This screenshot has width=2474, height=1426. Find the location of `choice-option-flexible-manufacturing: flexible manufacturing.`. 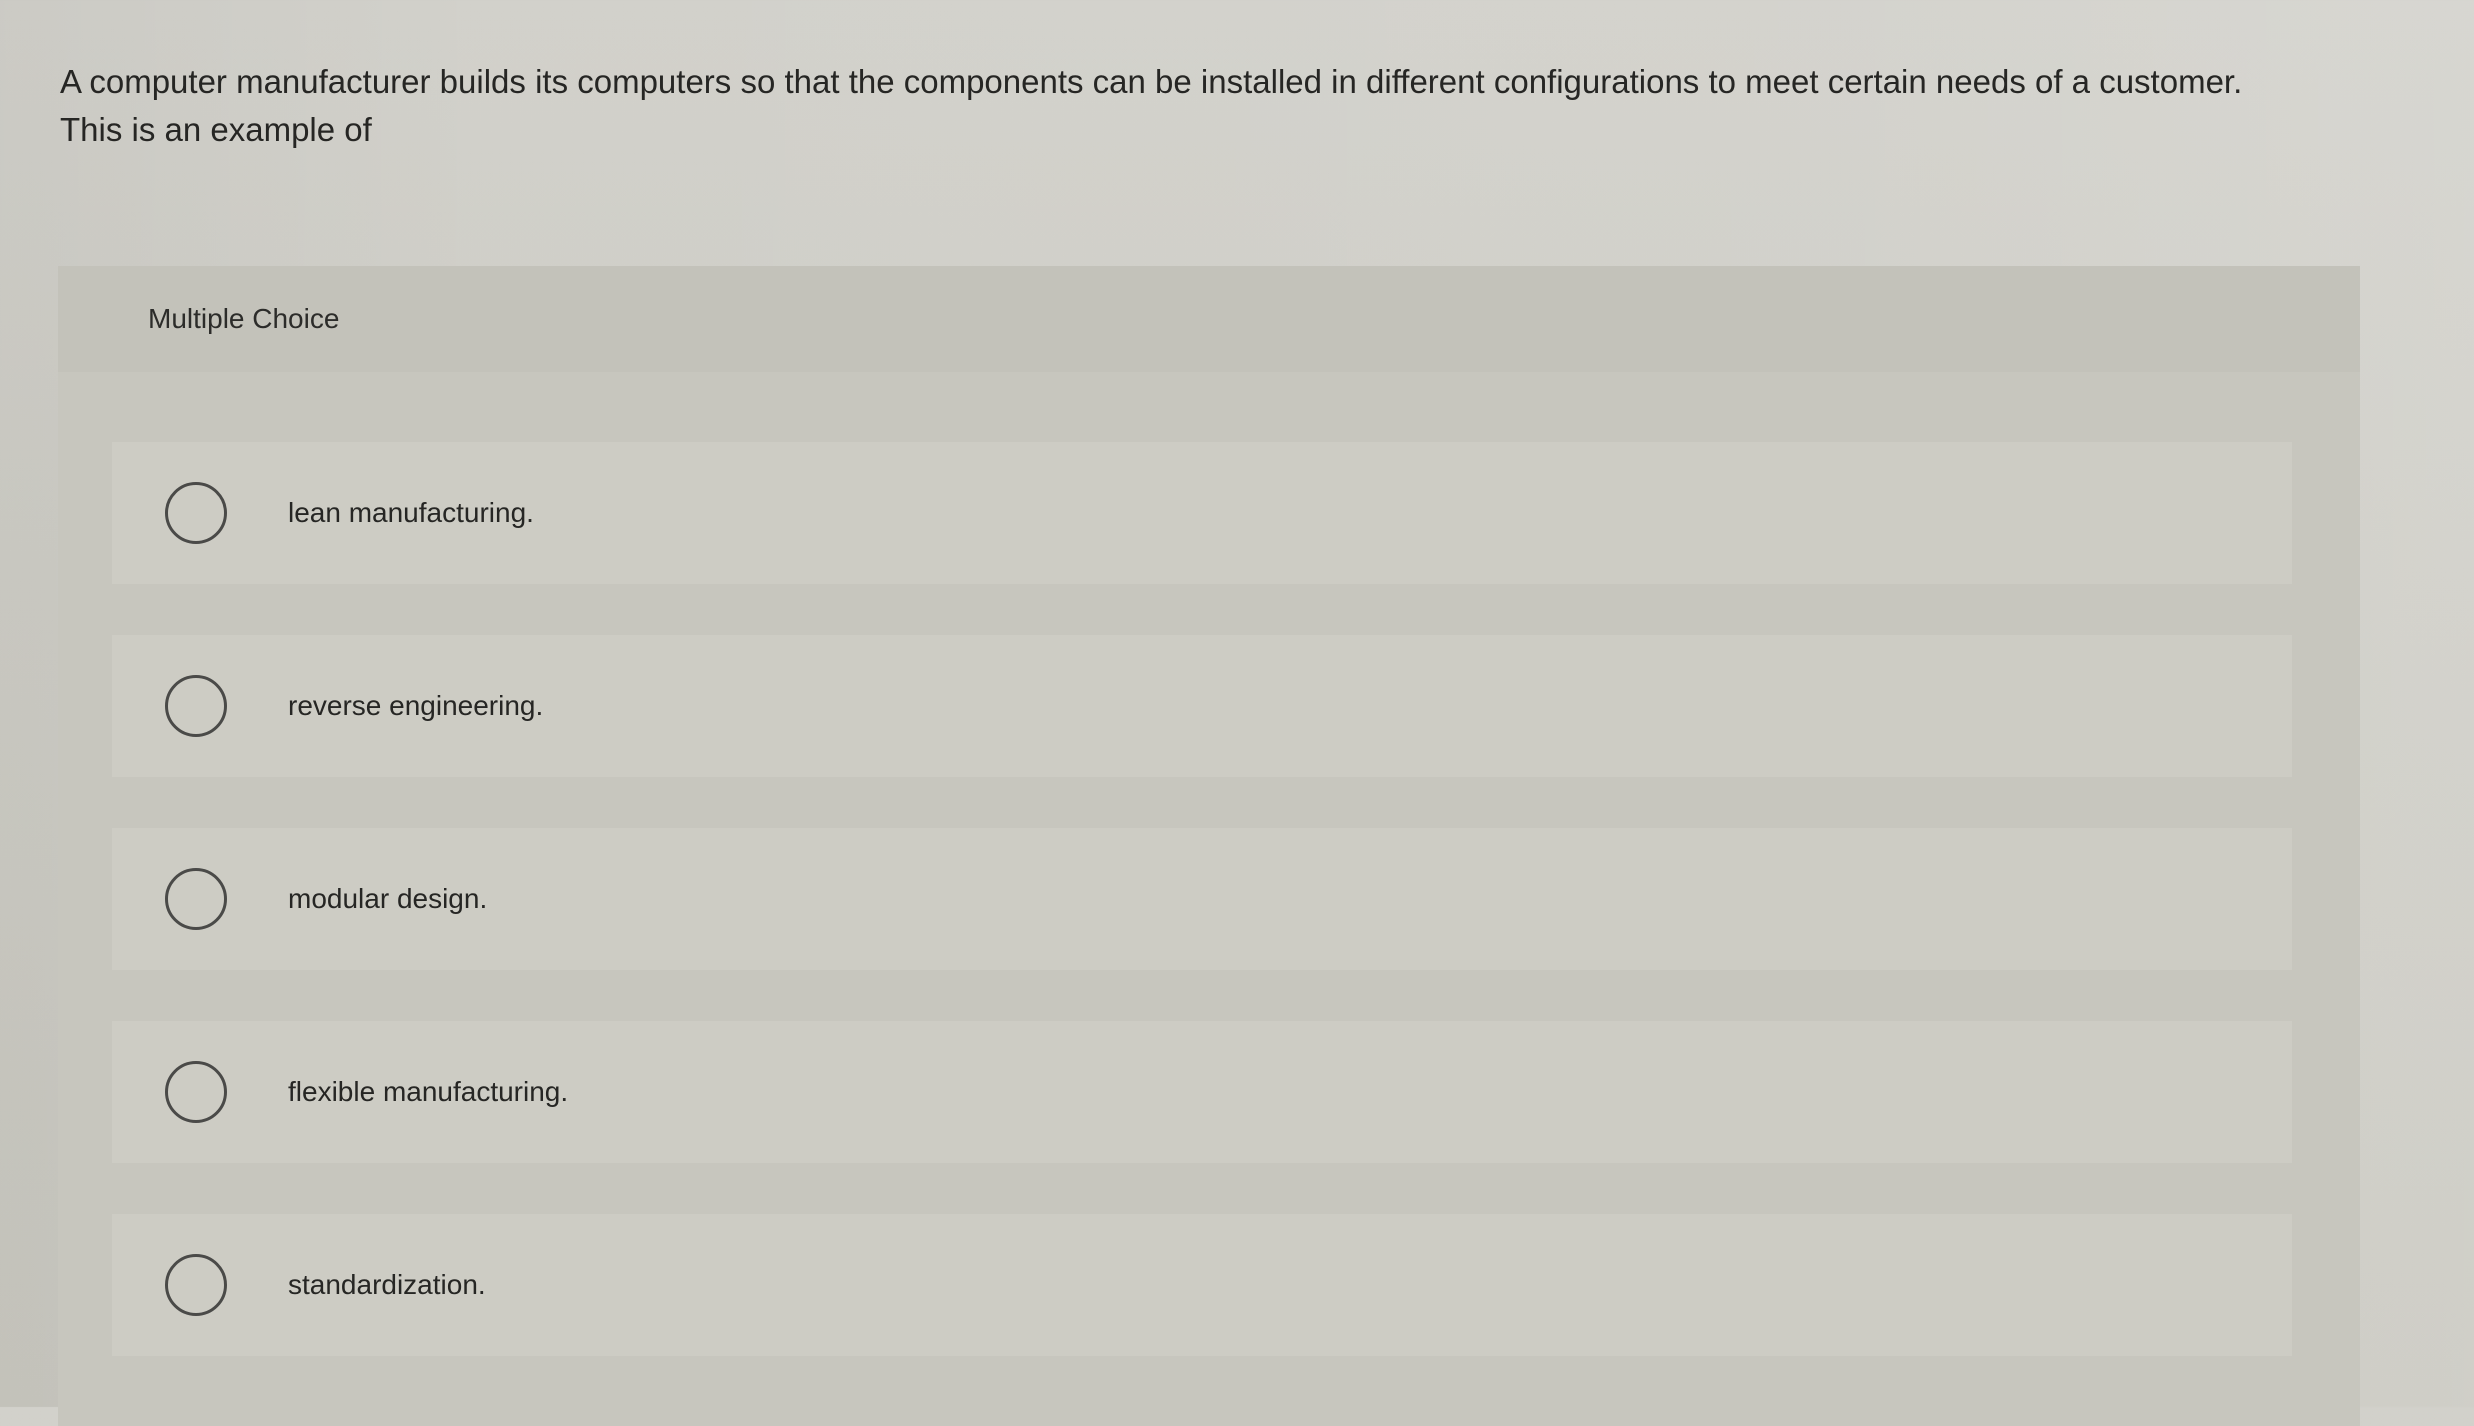

choice-option-flexible-manufacturing: flexible manufacturing. is located at coordinates (1202, 1092).